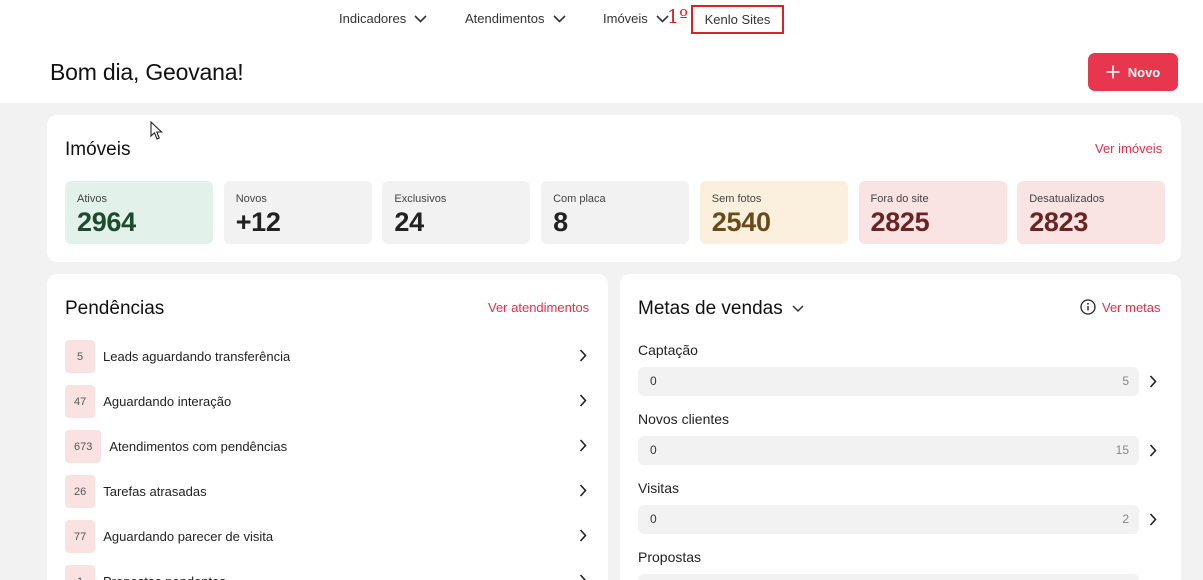 The height and width of the screenshot is (580, 1203). Describe the element at coordinates (1059, 222) in the screenshot. I see `stat-value: 2823` at that location.